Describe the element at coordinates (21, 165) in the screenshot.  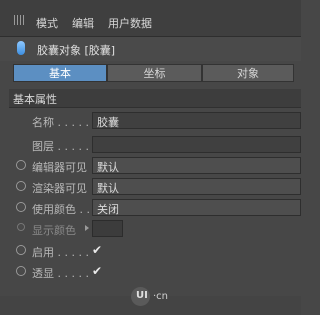
I see `editor-visible-radio` at that location.